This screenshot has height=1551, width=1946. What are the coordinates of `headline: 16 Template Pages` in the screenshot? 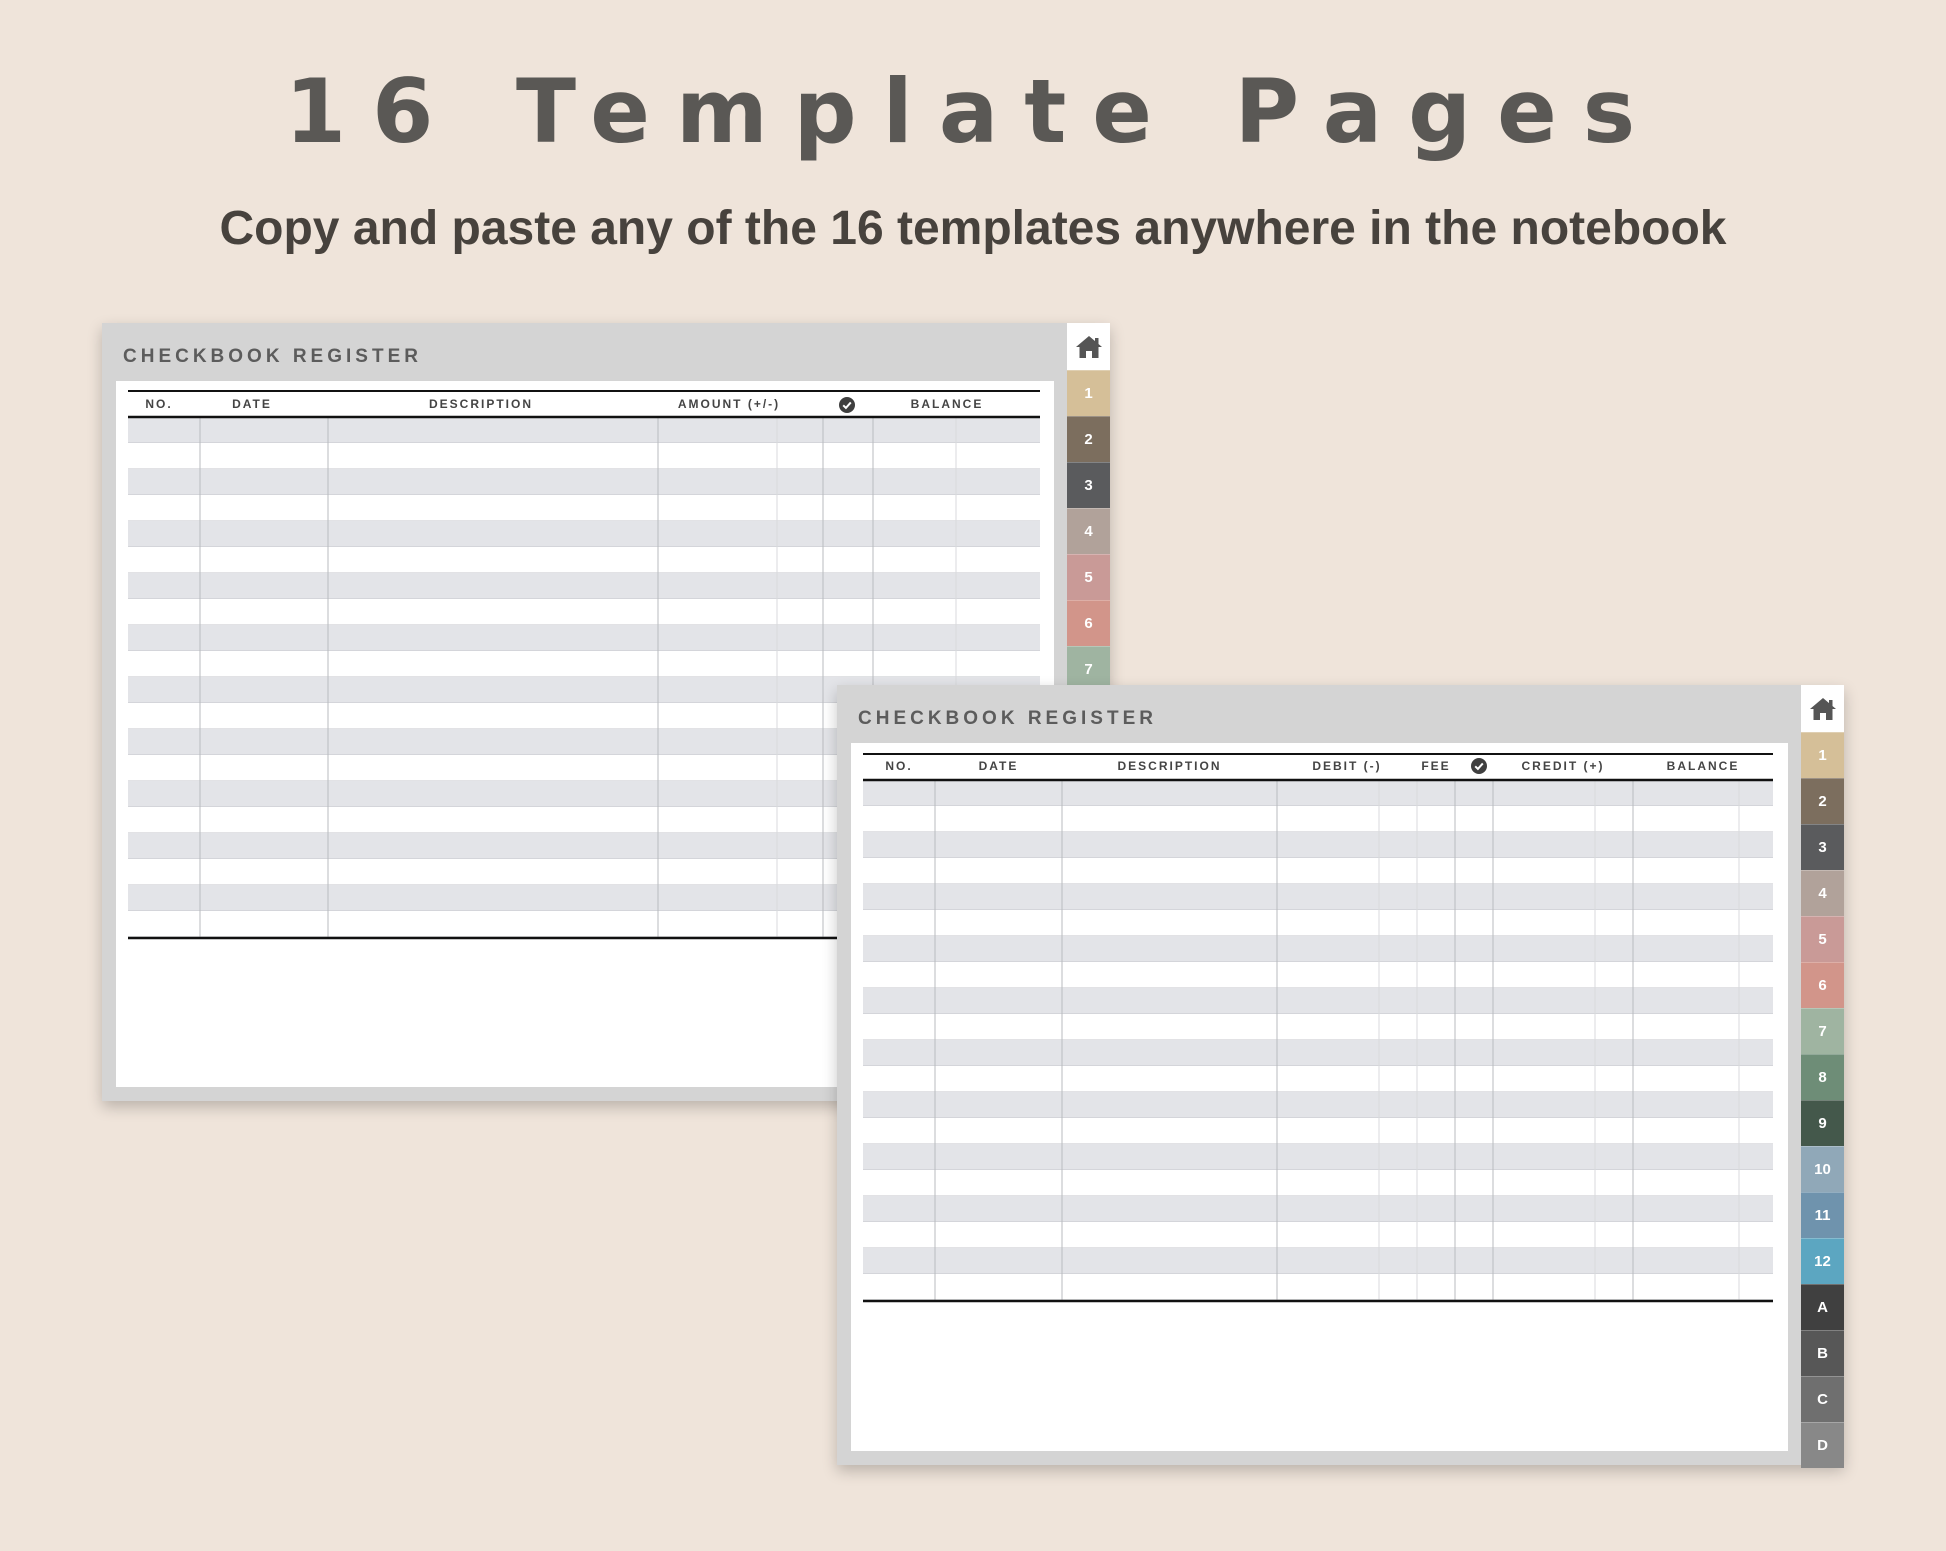 It's located at (973, 111).